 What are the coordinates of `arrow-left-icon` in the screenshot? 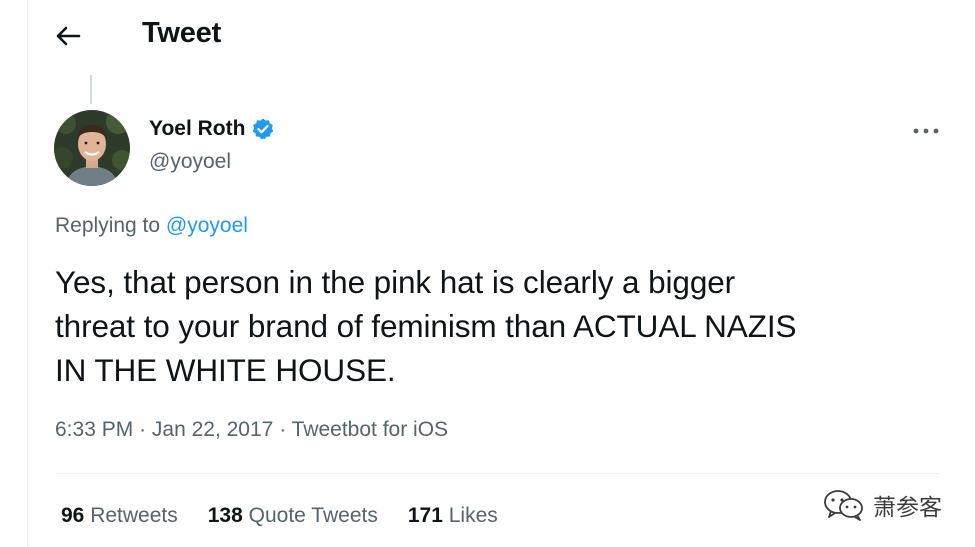 It's located at (68, 36).